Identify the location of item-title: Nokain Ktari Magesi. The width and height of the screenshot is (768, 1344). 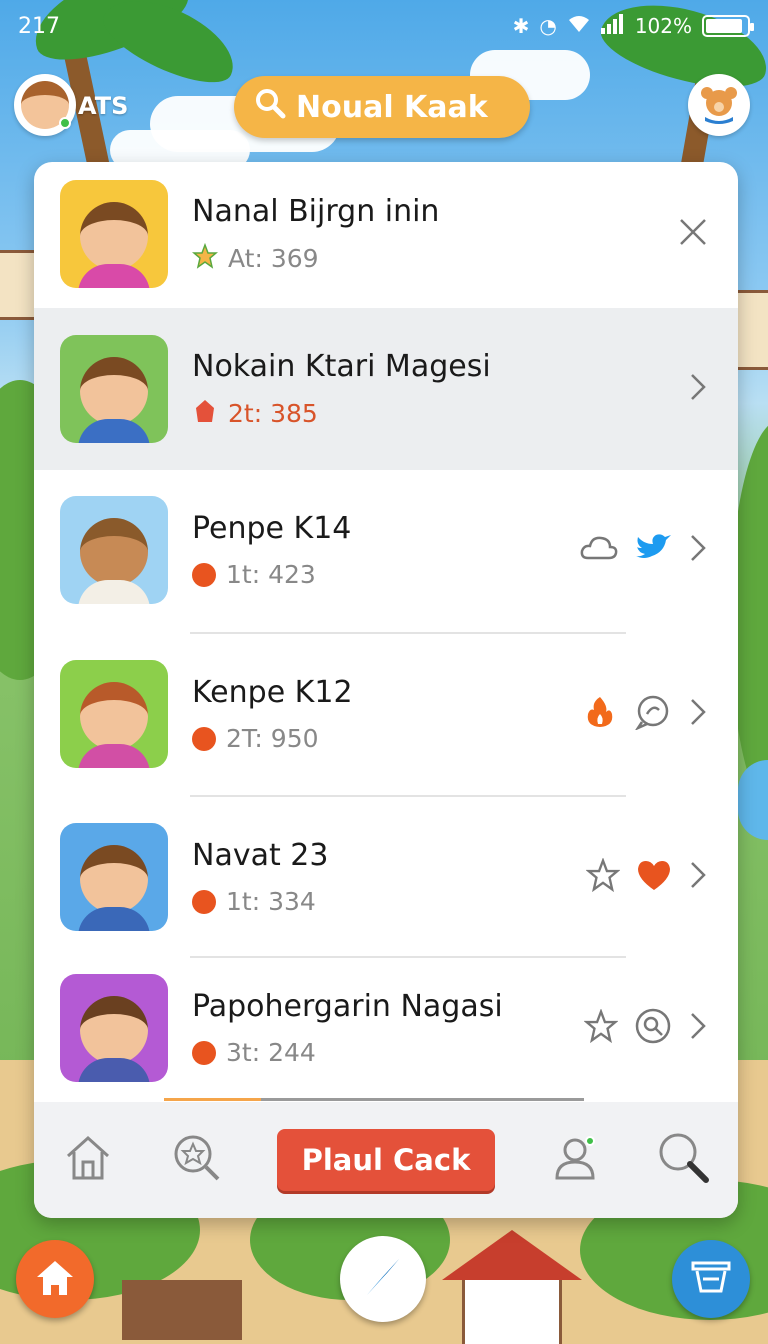
(341, 366).